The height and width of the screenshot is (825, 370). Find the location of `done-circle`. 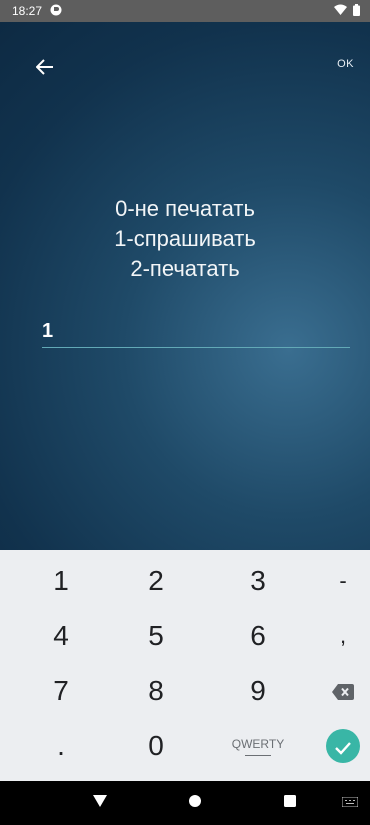

done-circle is located at coordinates (343, 746).